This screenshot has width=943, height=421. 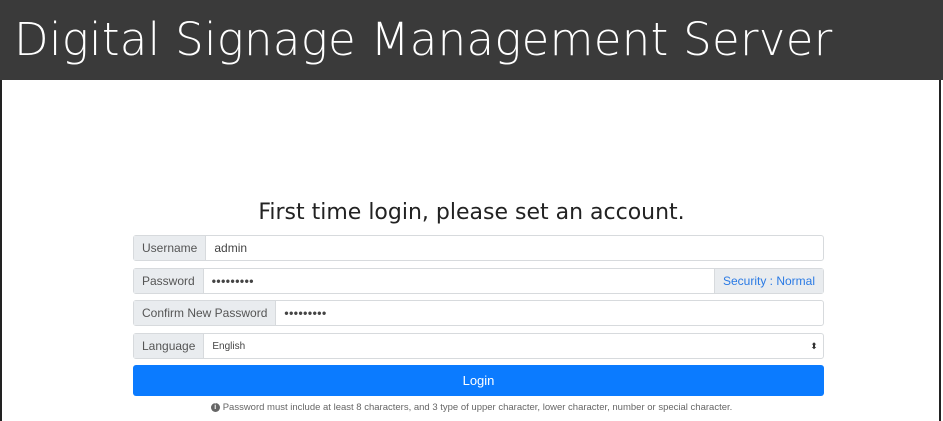 What do you see at coordinates (170, 248) in the screenshot?
I see `username-label: Username` at bounding box center [170, 248].